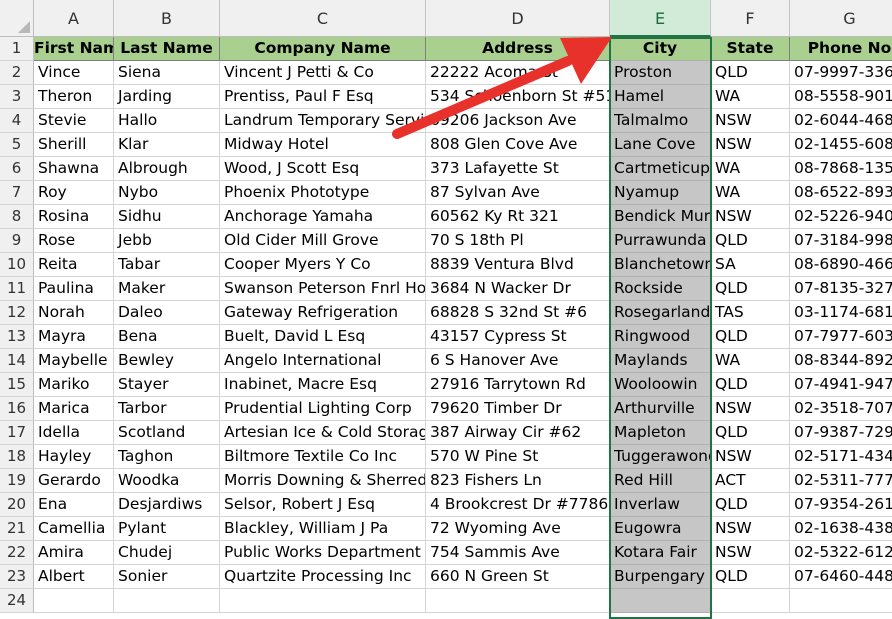  Describe the element at coordinates (167, 385) in the screenshot. I see `cell-b15: Stayer` at that location.